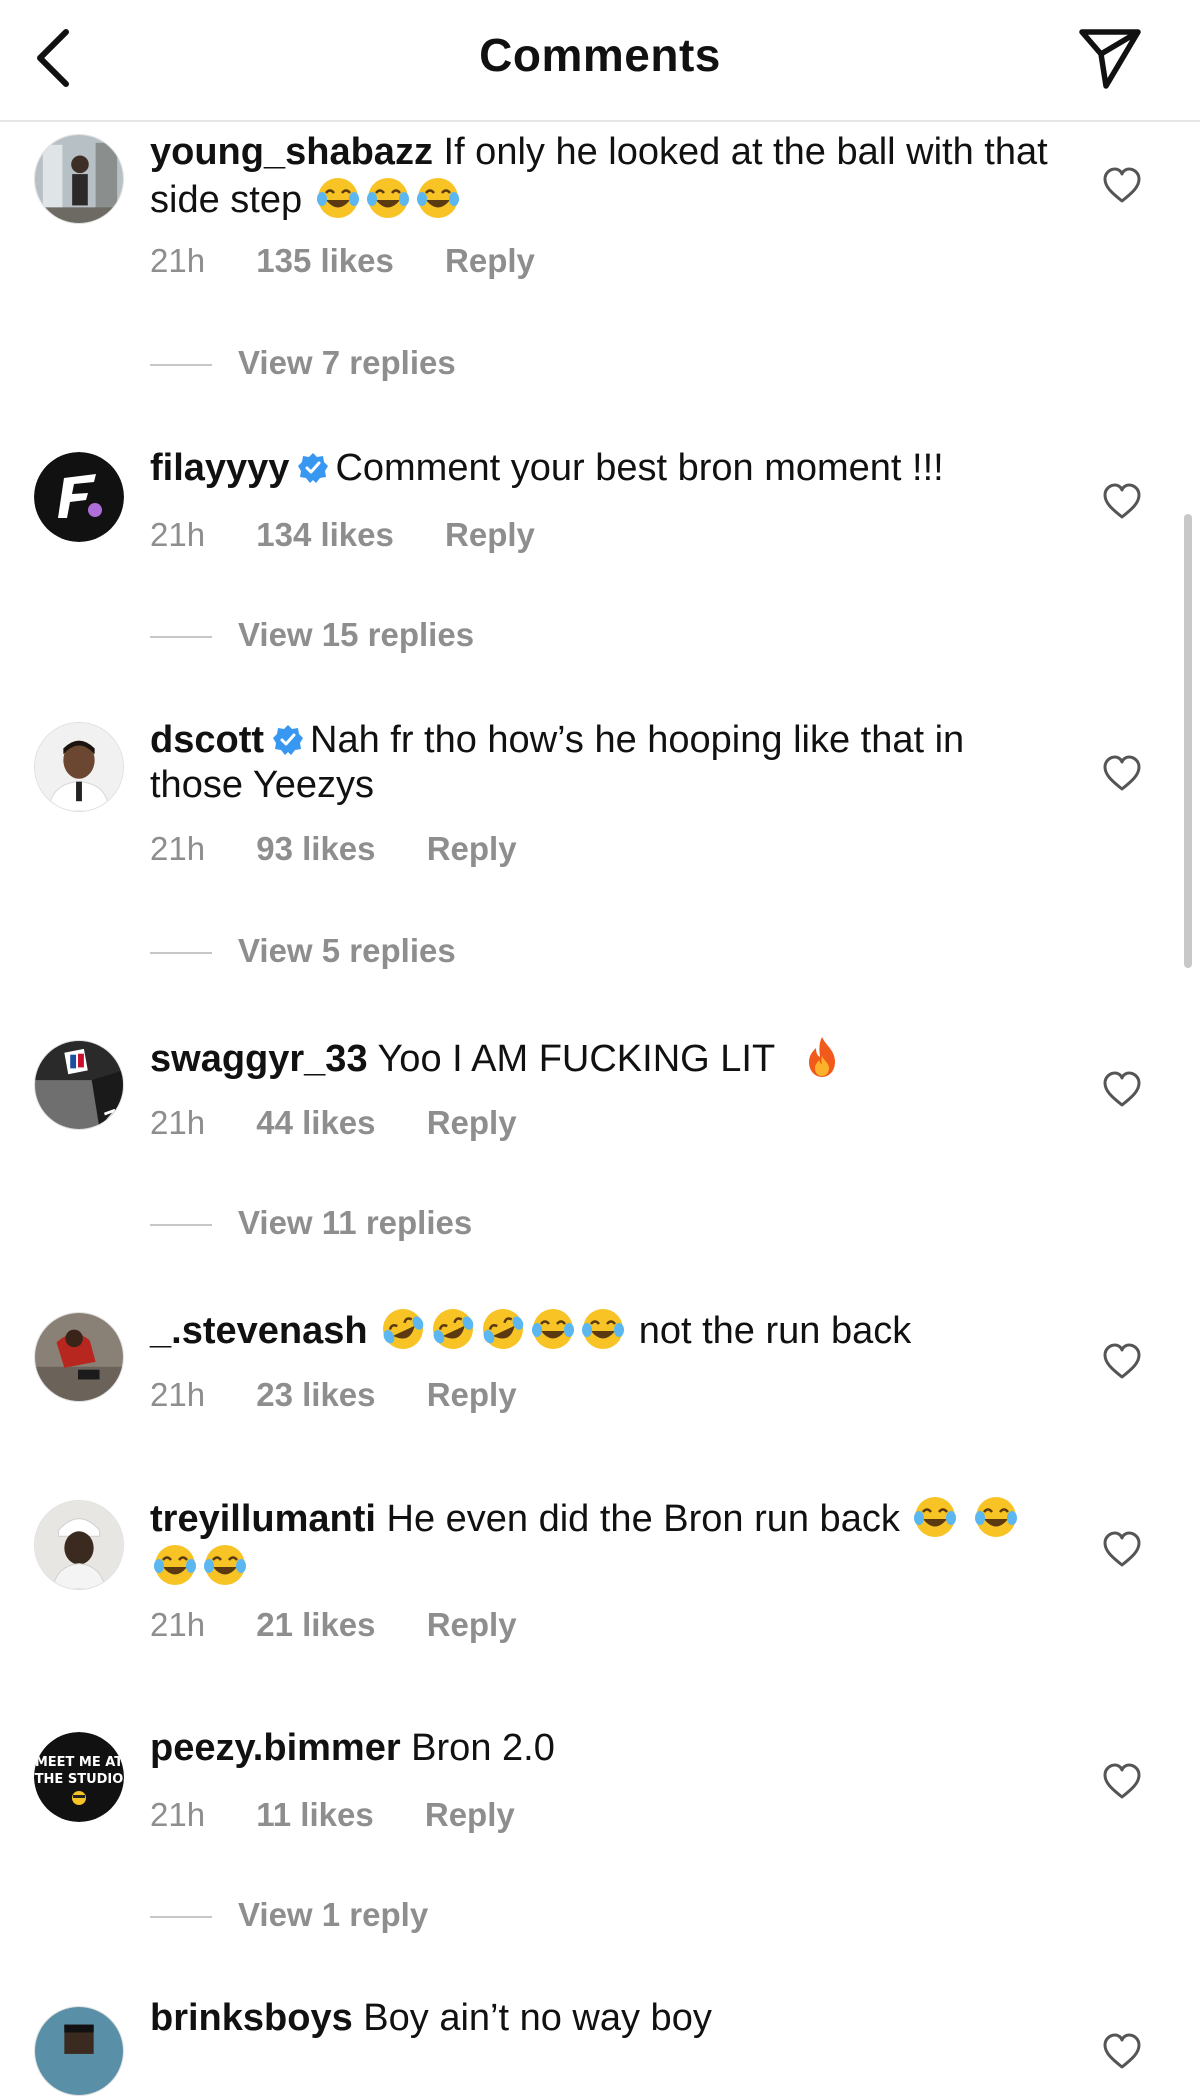  I want to click on comment-likes: 21 likes, so click(315, 1625).